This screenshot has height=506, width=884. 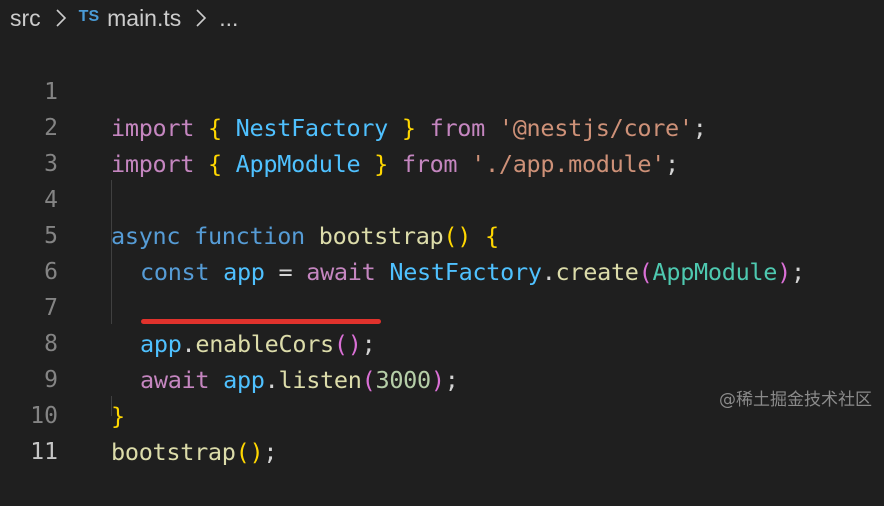 What do you see at coordinates (442, 143) in the screenshot?
I see `code-line: 3` at bounding box center [442, 143].